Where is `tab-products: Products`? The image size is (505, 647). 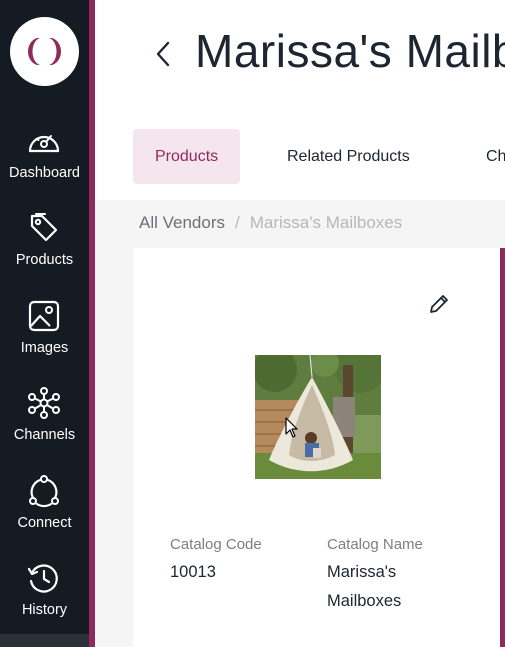
tab-products: Products is located at coordinates (187, 156).